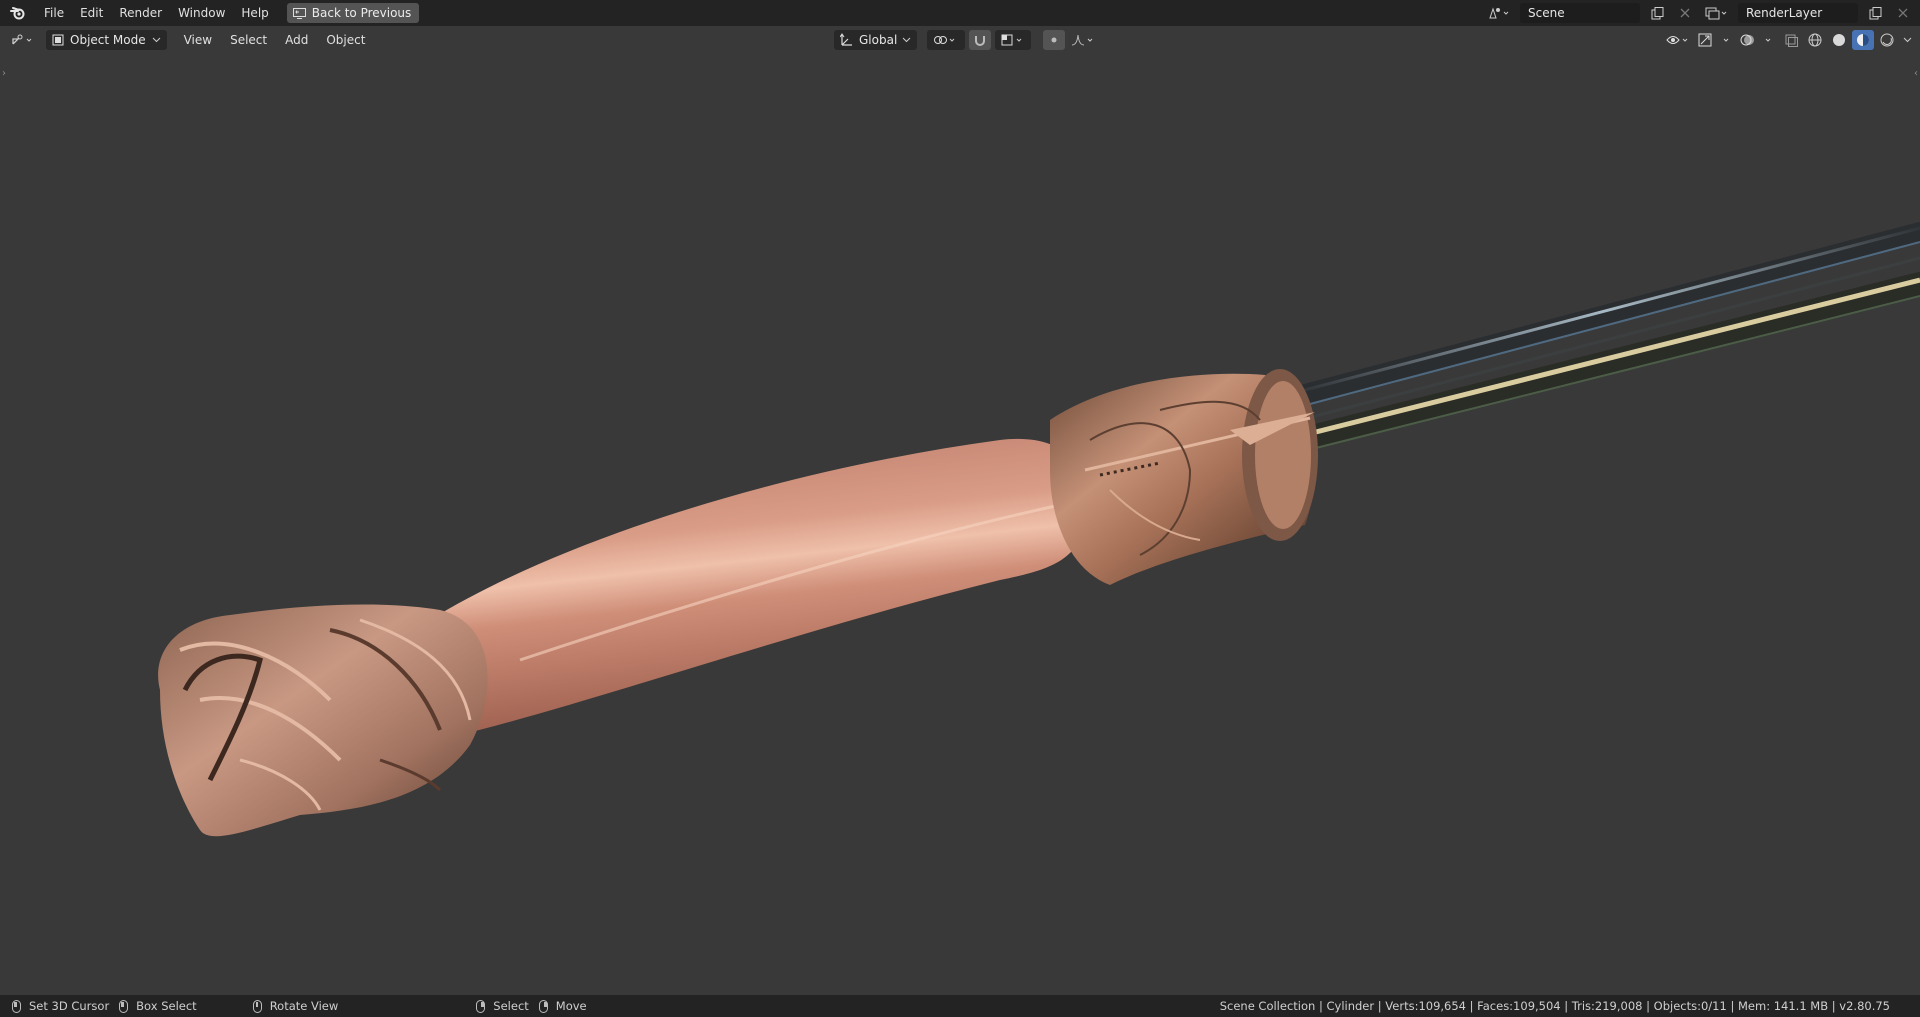 The image size is (1920, 1017). I want to click on menu-view: View, so click(198, 40).